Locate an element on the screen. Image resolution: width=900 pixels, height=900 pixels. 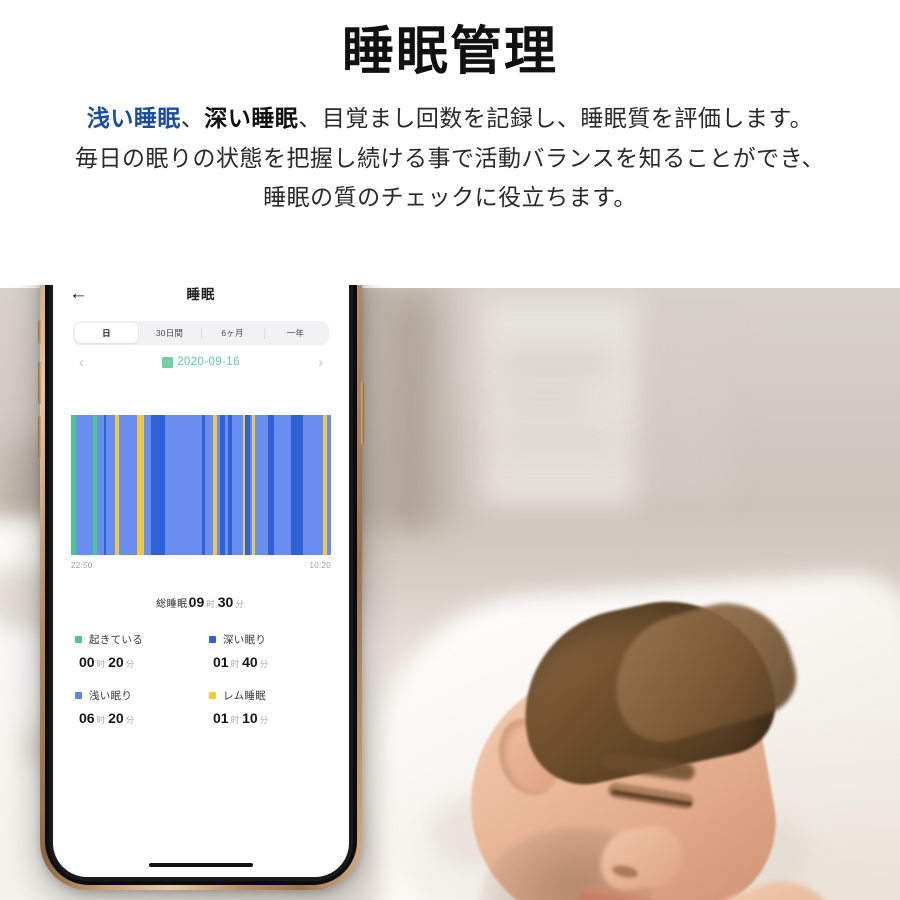
awake-minutes: 20 is located at coordinates (116, 662).